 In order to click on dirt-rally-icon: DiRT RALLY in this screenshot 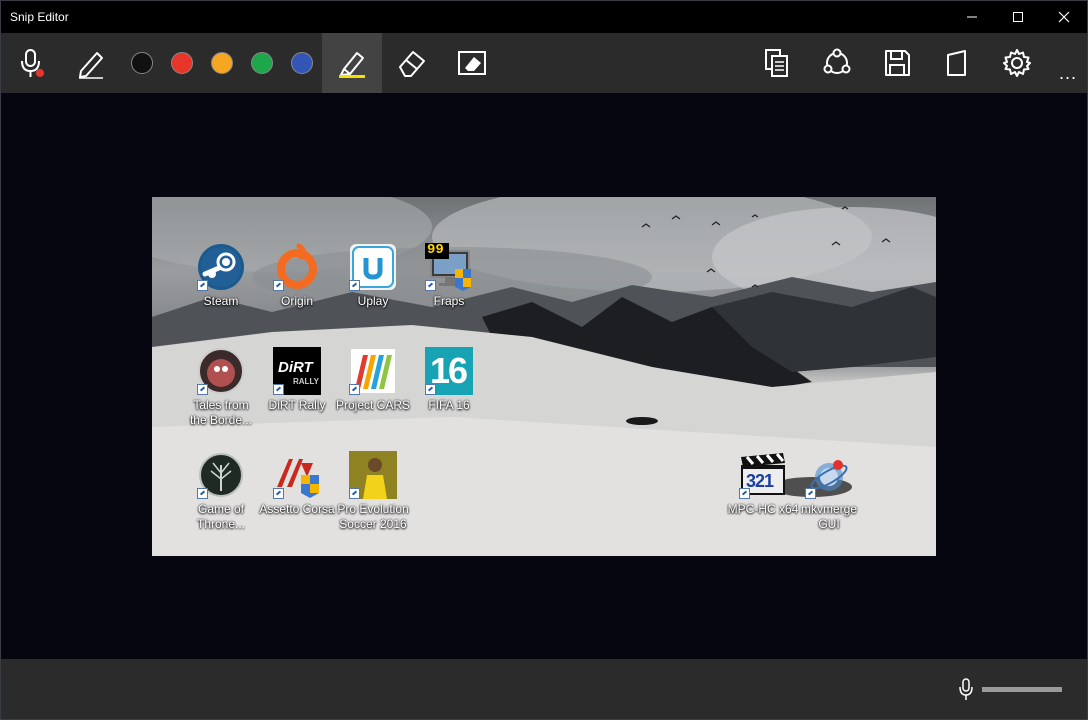, I will do `click(297, 371)`.